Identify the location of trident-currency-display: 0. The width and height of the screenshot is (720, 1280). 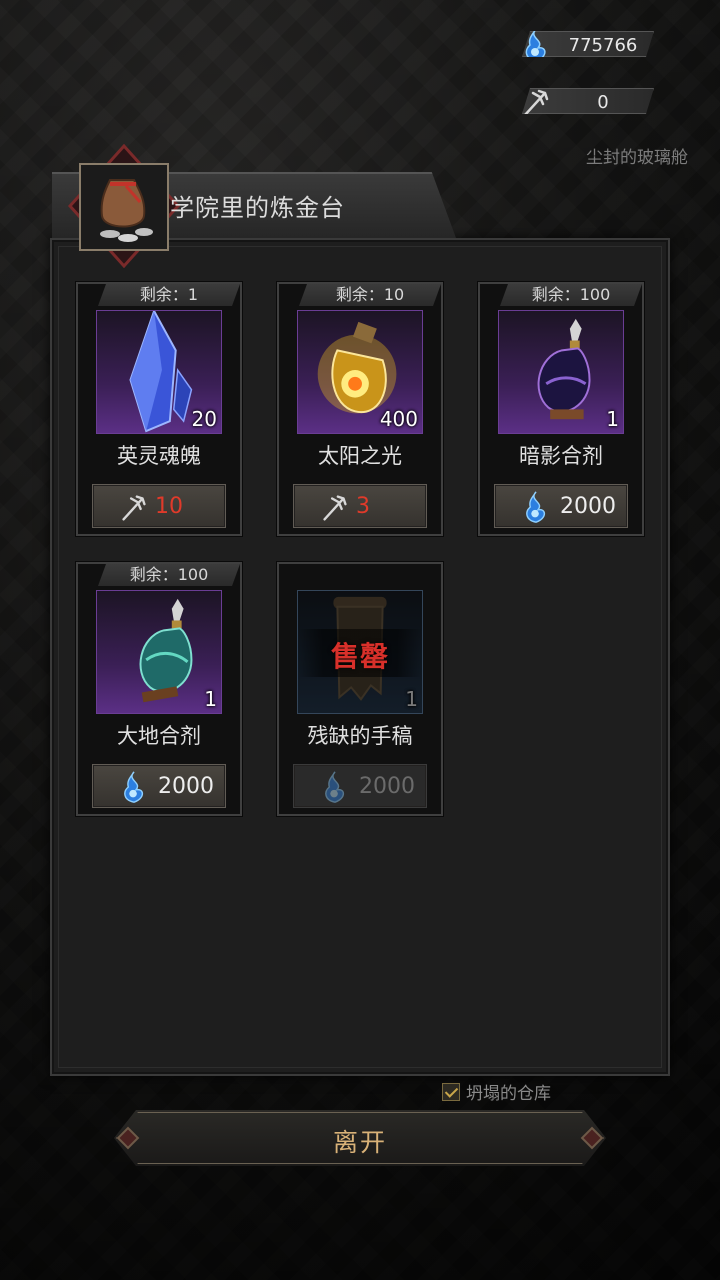
(588, 101).